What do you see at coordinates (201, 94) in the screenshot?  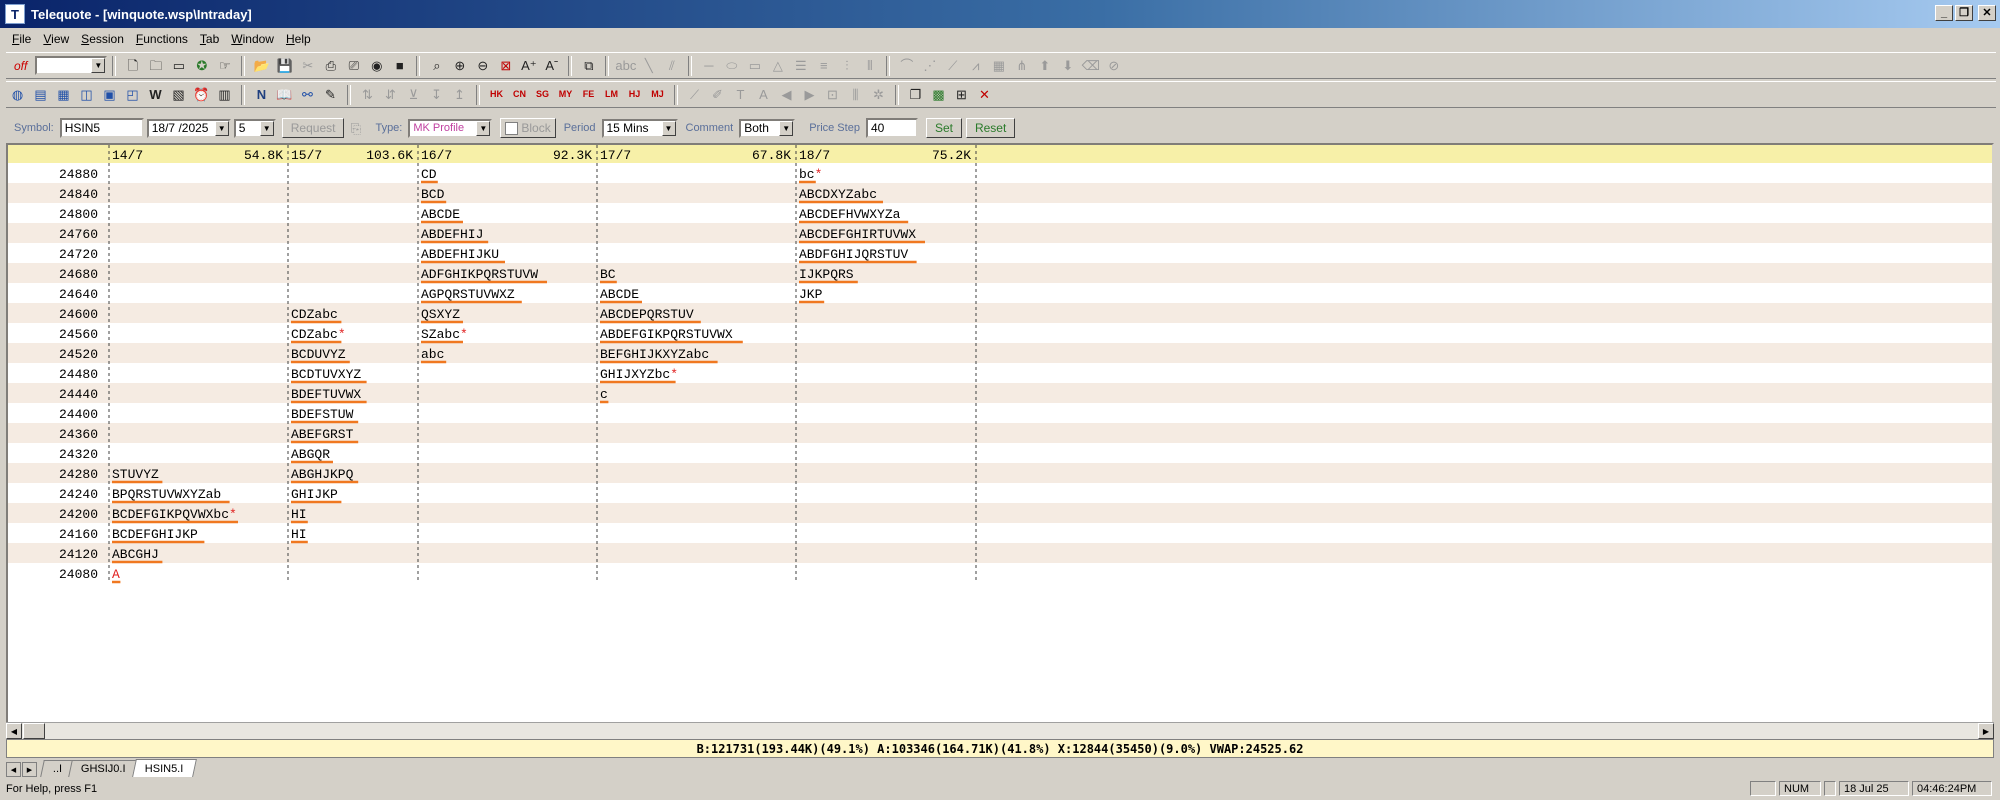 I see `alarm-icon: ⏰` at bounding box center [201, 94].